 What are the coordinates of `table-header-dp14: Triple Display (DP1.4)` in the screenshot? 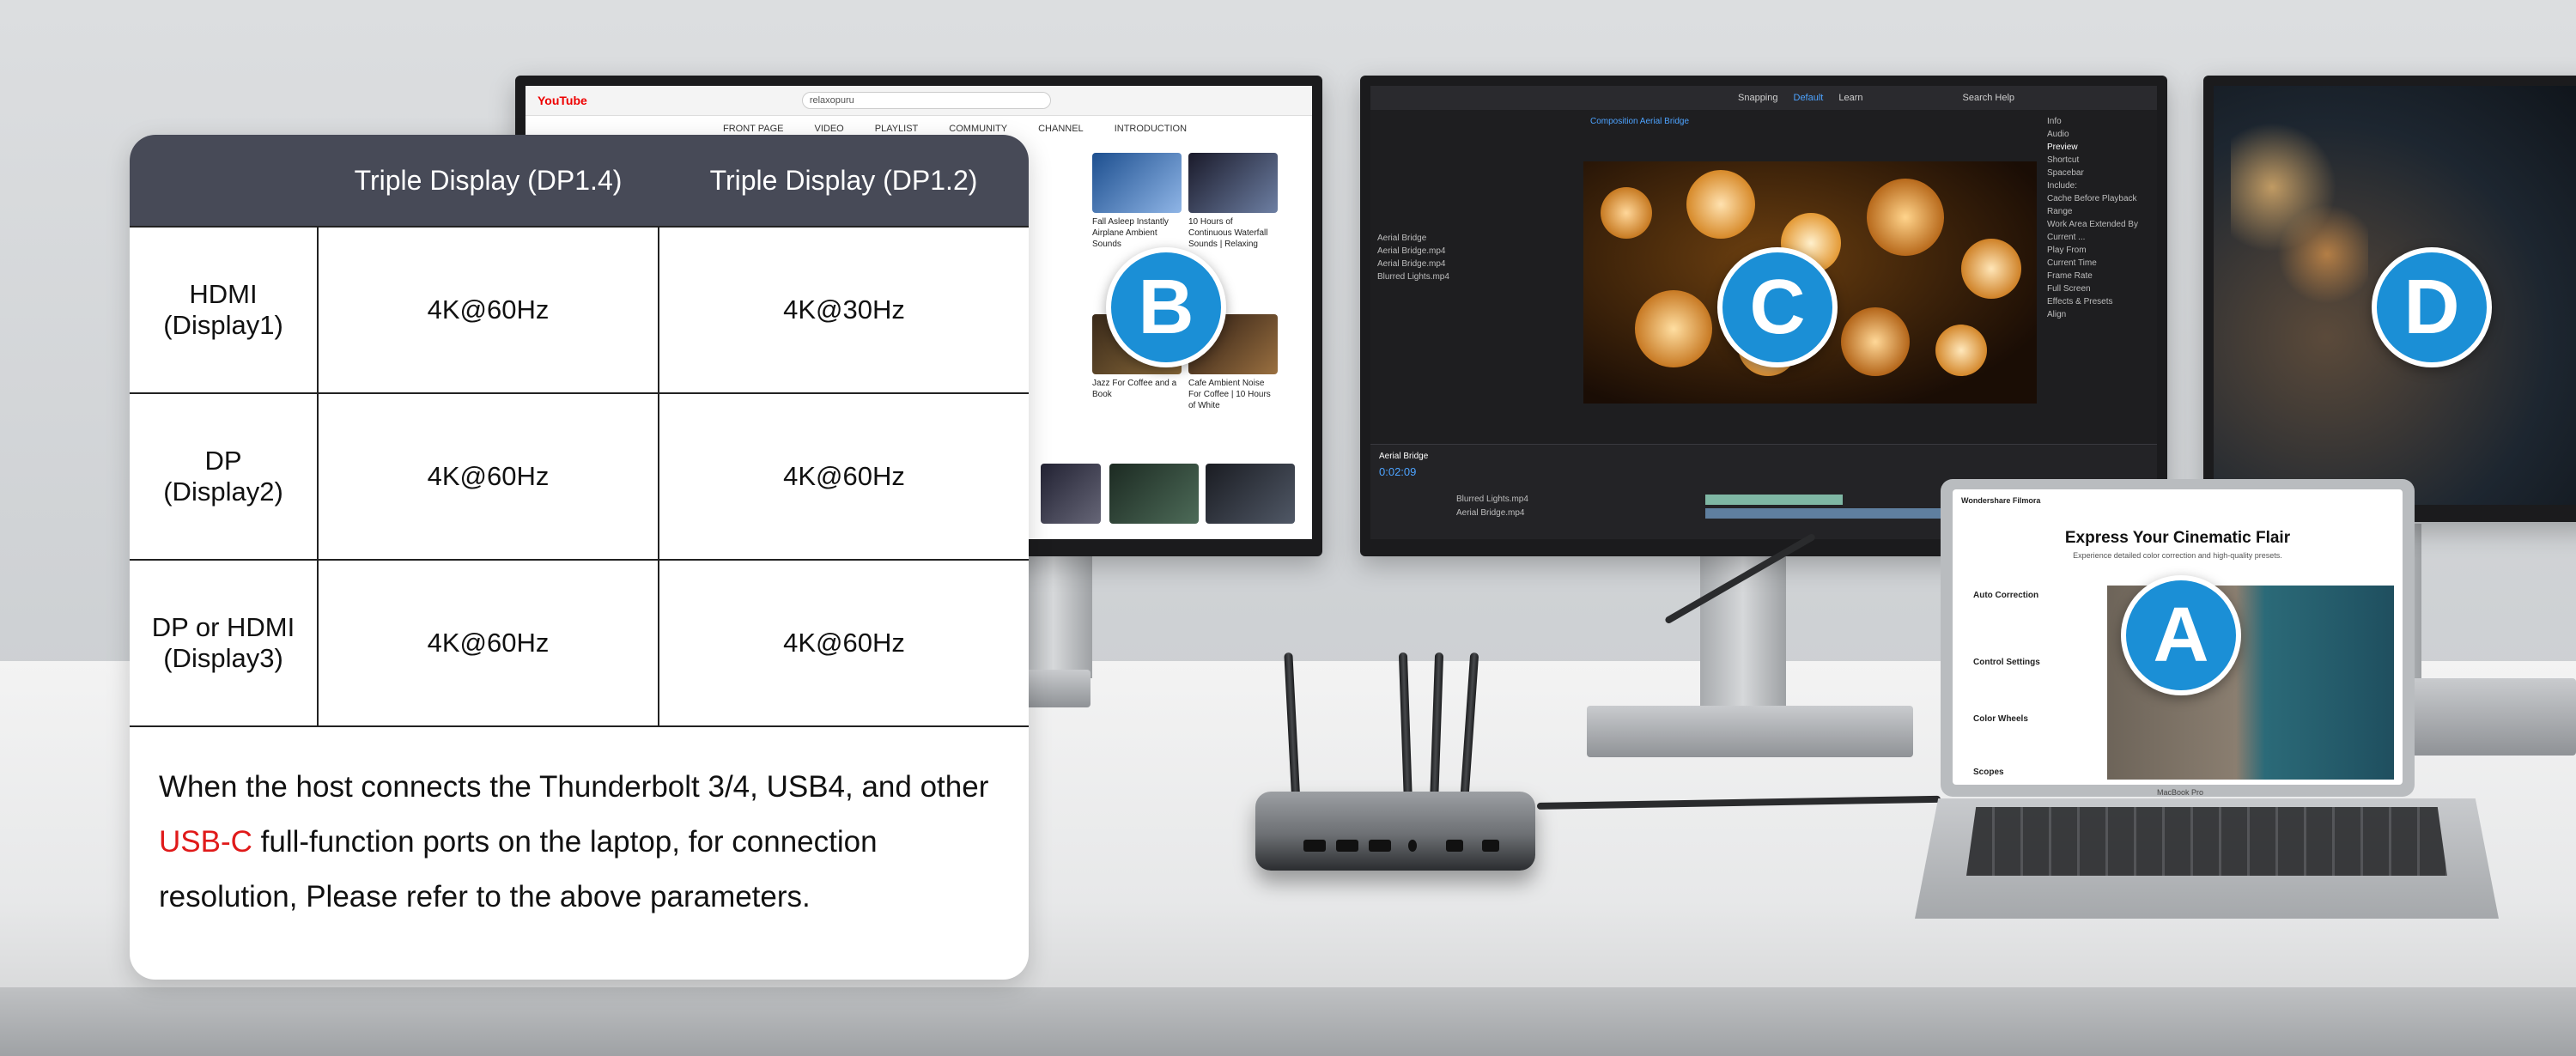 It's located at (488, 181).